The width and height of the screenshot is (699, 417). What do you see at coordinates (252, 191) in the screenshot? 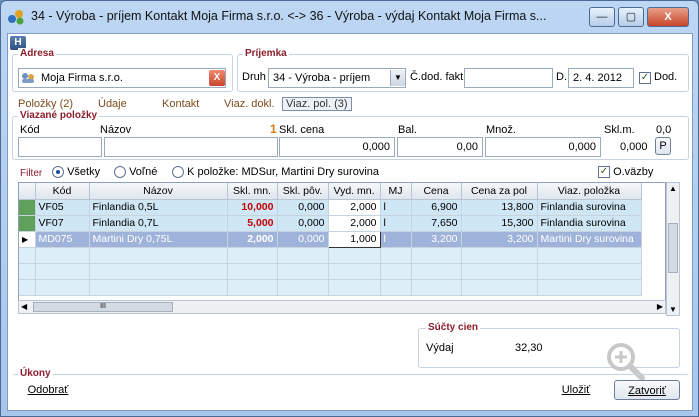
I see `col-skl-mn: Skl. mn.` at bounding box center [252, 191].